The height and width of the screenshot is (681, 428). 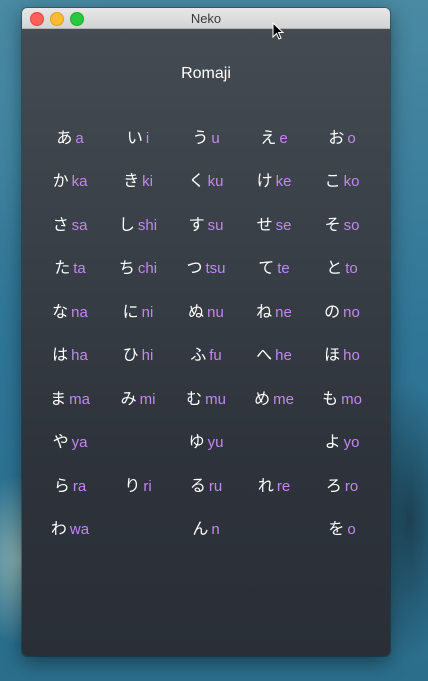 I want to click on kana-cell: て te, so click(x=274, y=266).